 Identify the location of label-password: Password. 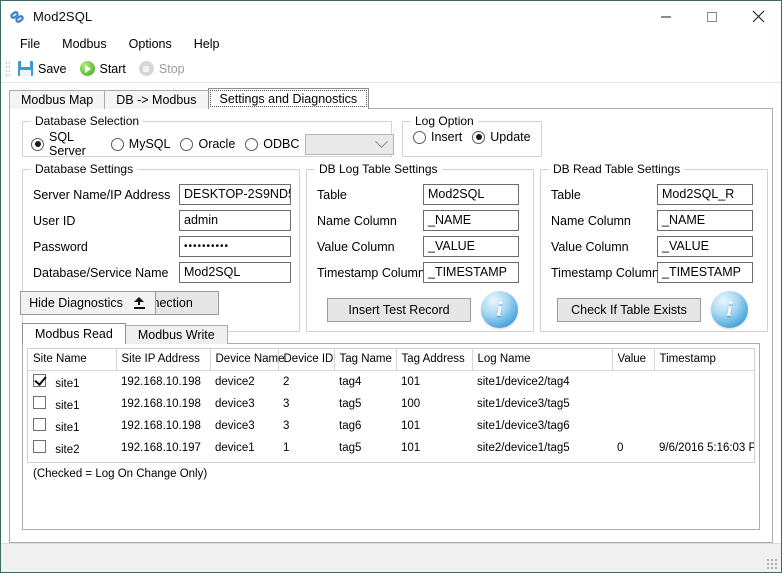
(60, 246).